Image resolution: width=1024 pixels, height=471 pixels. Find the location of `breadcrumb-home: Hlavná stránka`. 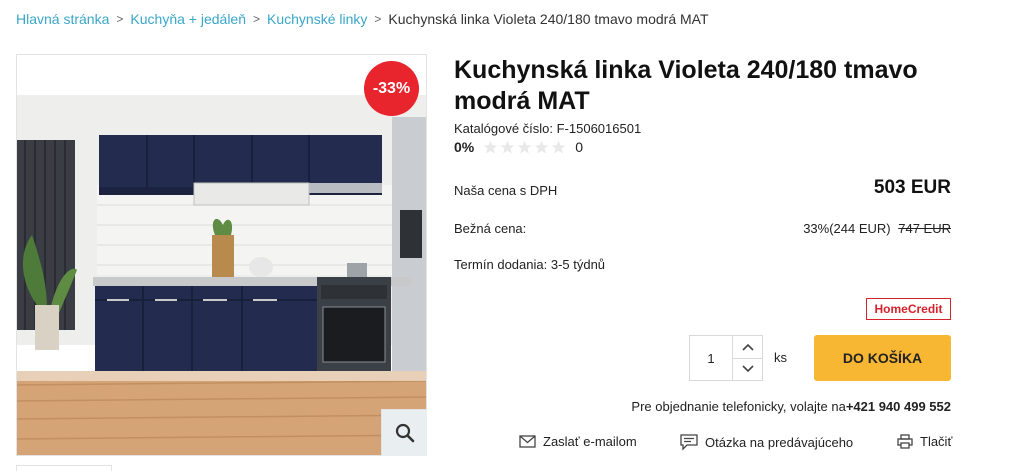

breadcrumb-home: Hlavná stránka is located at coordinates (62, 19).